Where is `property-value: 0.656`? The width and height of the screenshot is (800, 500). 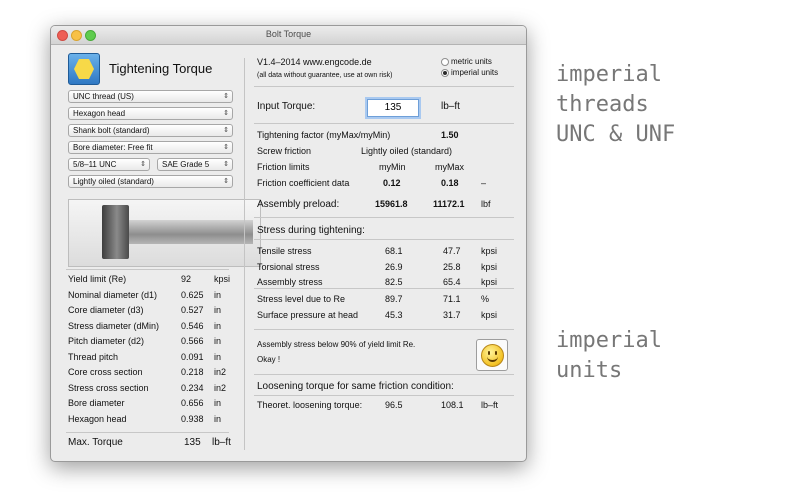 property-value: 0.656 is located at coordinates (192, 403).